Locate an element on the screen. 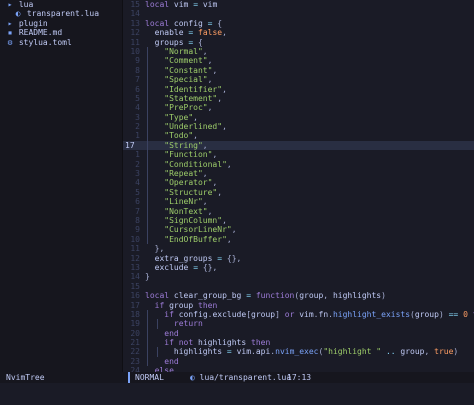 This screenshot has width=474, height=405. code-text: "Repeat", is located at coordinates (186, 174).